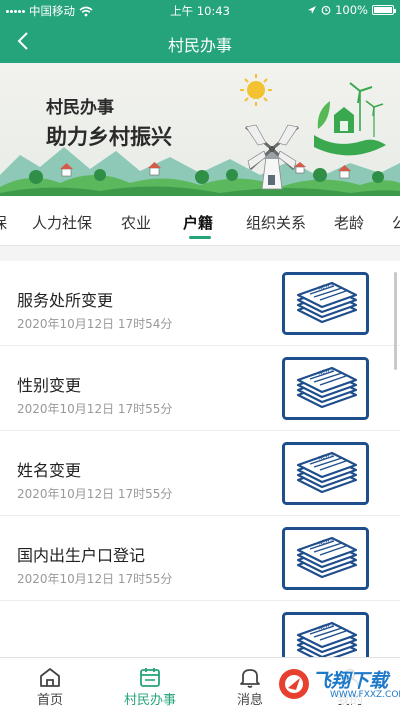 The image size is (400, 711). Describe the element at coordinates (95, 324) in the screenshot. I see `item-date: 2020年10月12日 17时54分` at that location.